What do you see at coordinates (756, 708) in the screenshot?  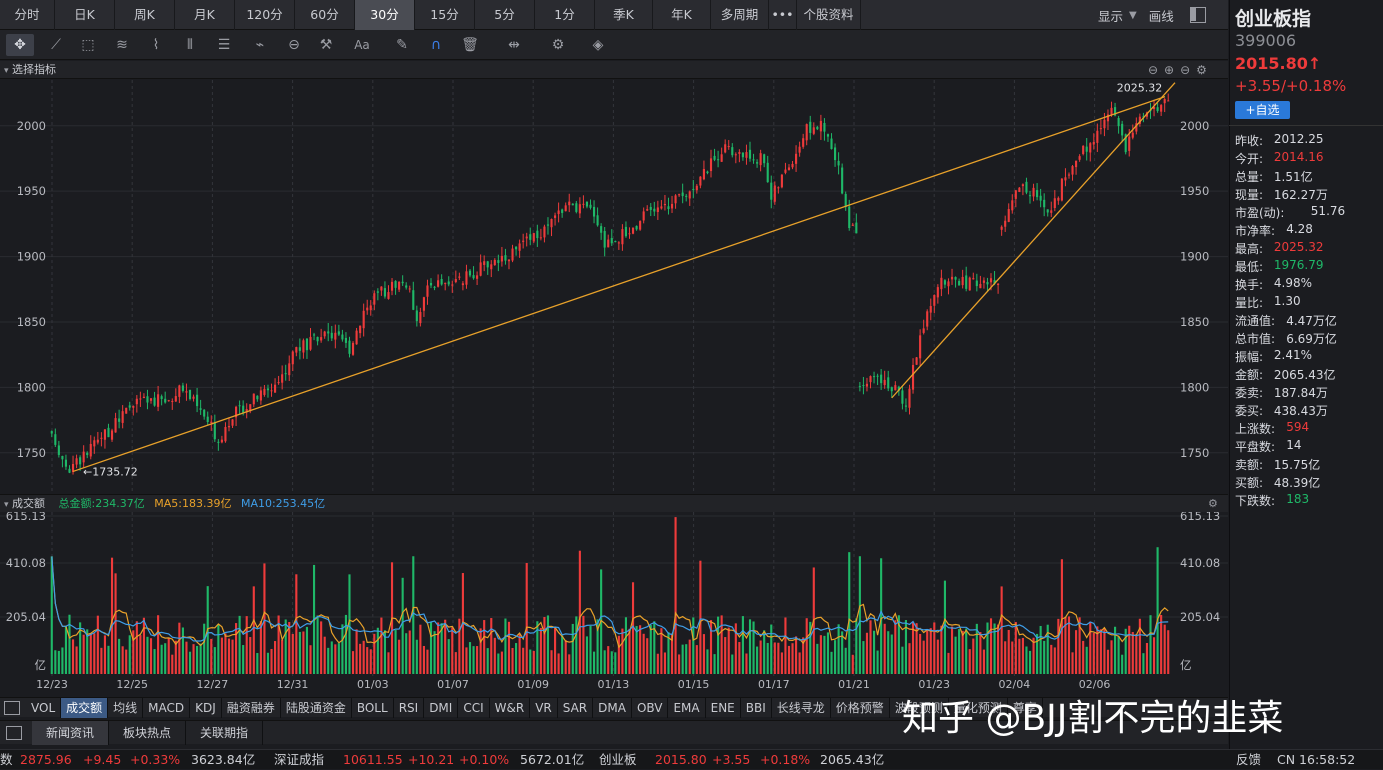 I see `indicator-tab-18: BBI` at bounding box center [756, 708].